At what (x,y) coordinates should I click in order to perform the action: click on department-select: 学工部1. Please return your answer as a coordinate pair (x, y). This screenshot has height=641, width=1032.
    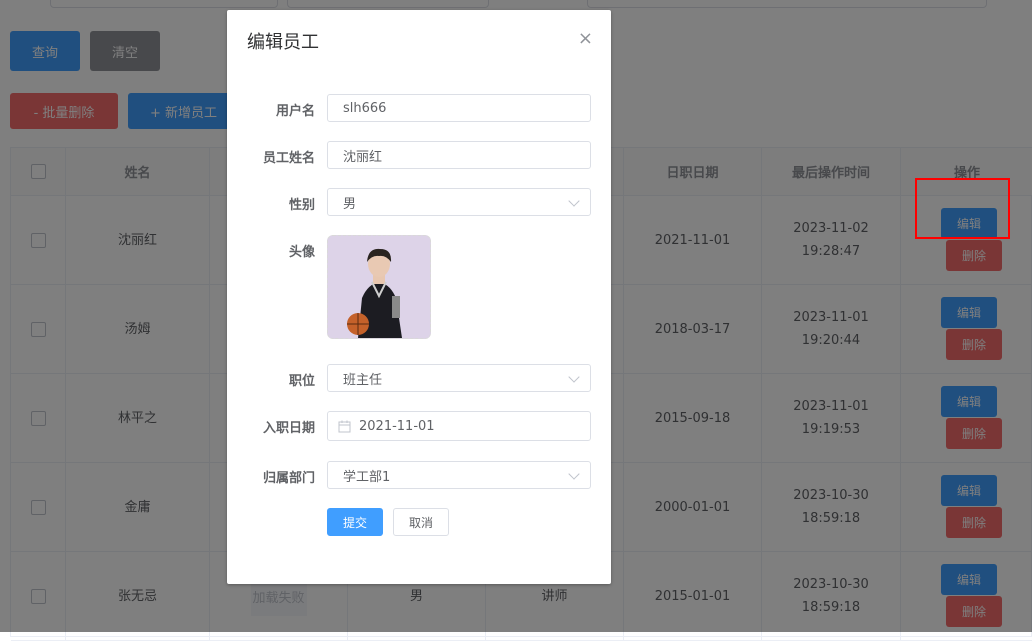
    Looking at the image, I should click on (459, 475).